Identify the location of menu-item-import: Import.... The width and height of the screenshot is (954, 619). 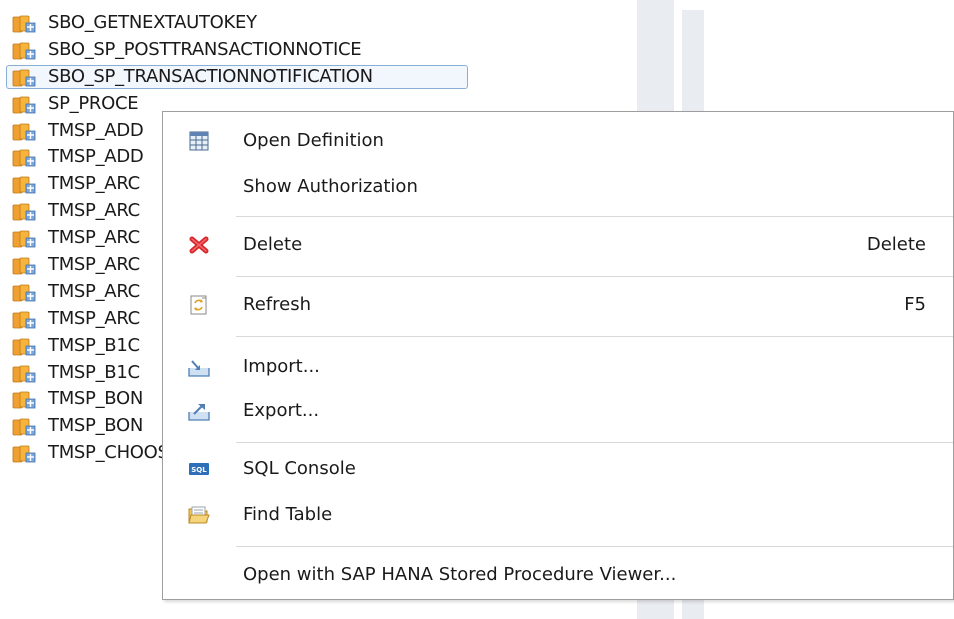
(558, 367).